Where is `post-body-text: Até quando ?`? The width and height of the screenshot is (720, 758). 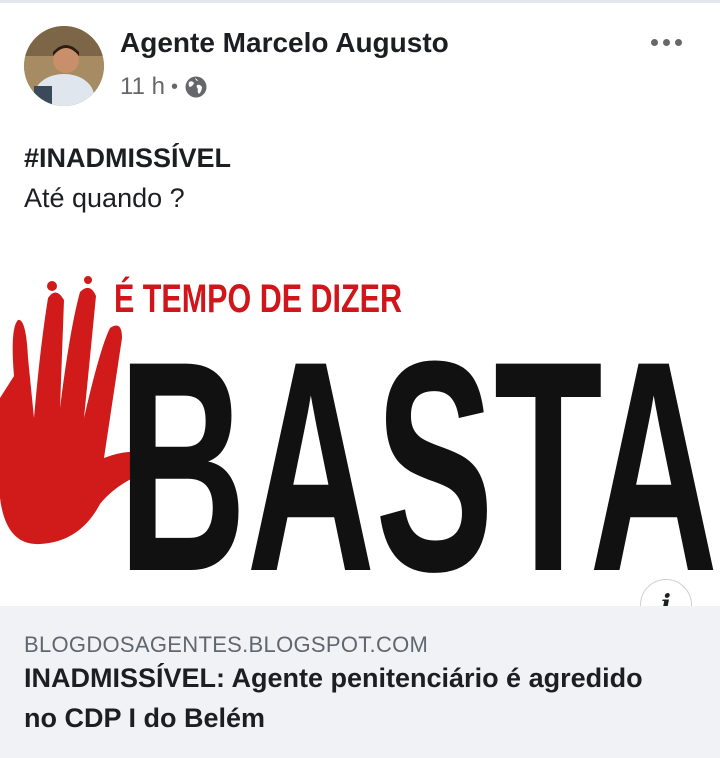
post-body-text: Até quando ? is located at coordinates (104, 198).